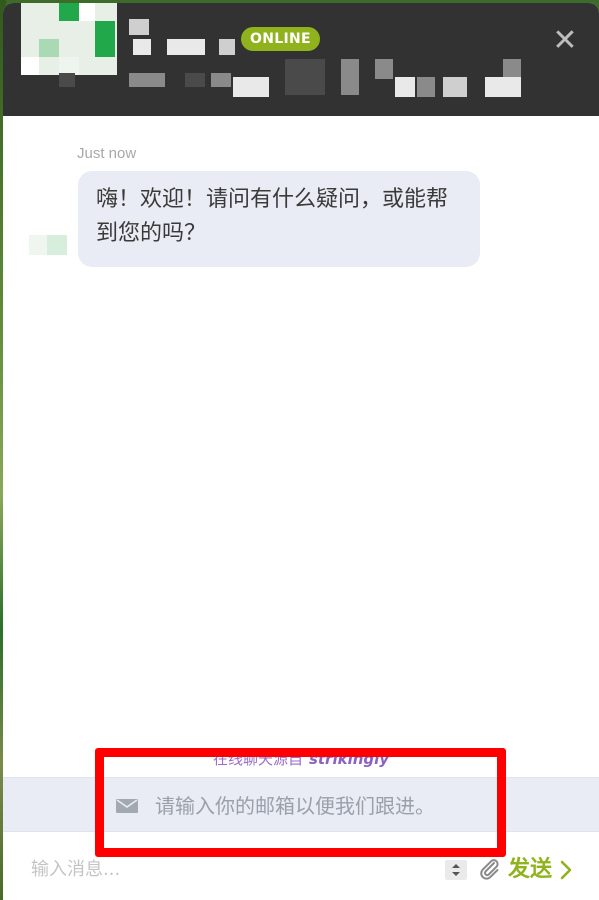 The width and height of the screenshot is (599, 900). Describe the element at coordinates (48, 245) in the screenshot. I see `agent-message-avatar` at that location.